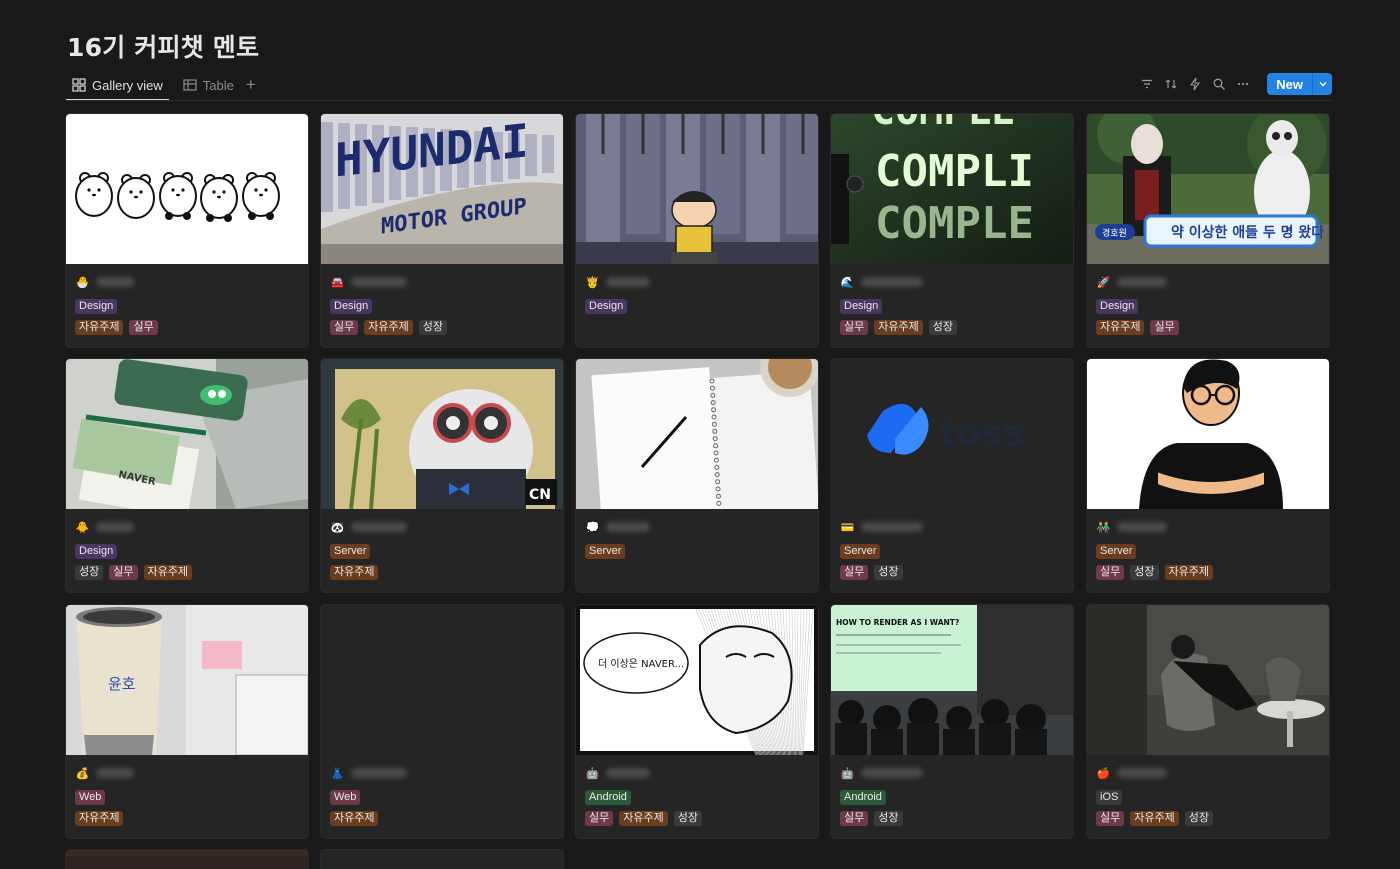  Describe the element at coordinates (442, 189) in the screenshot. I see `card-cover-image: HYUNDAI MOTOR GROUP` at that location.